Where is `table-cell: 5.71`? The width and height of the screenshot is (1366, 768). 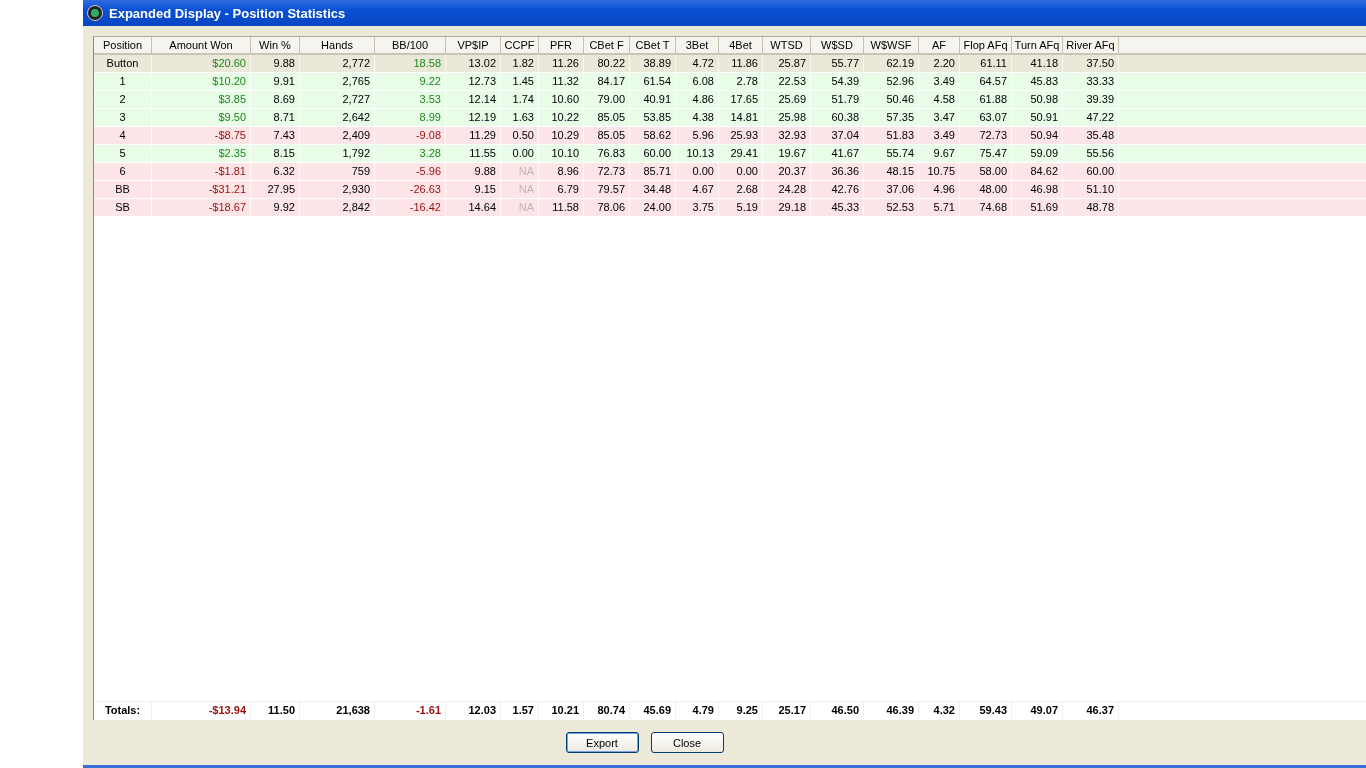 table-cell: 5.71 is located at coordinates (939, 207).